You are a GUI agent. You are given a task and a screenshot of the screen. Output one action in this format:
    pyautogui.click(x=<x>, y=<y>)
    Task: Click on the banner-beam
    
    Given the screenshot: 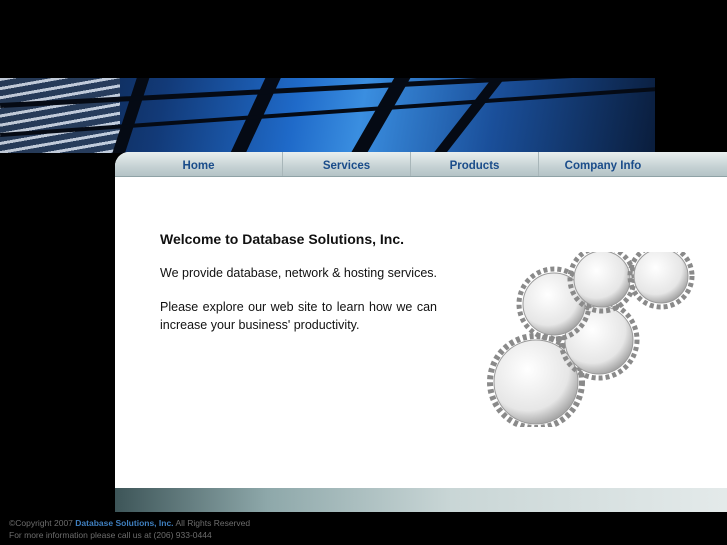 What is the action you would take?
    pyautogui.click(x=467, y=115)
    